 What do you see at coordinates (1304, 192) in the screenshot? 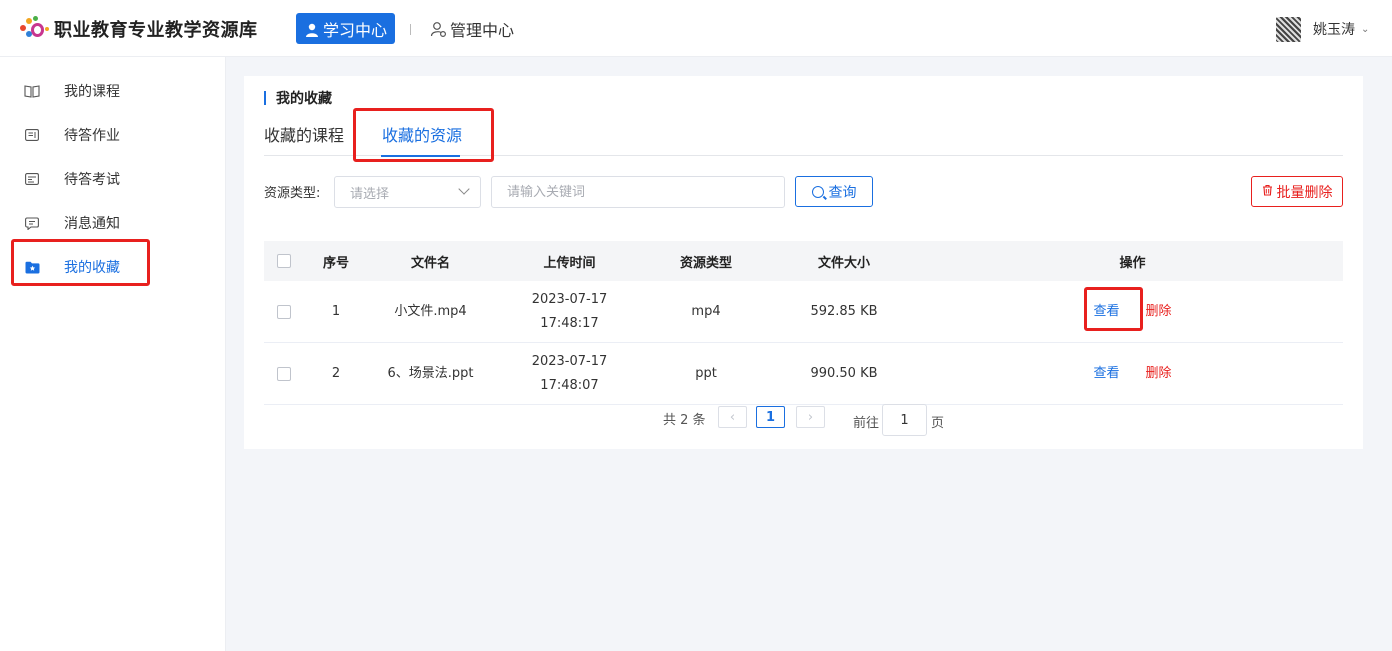
I see `batch-delete-label: 批量删除` at bounding box center [1304, 192].